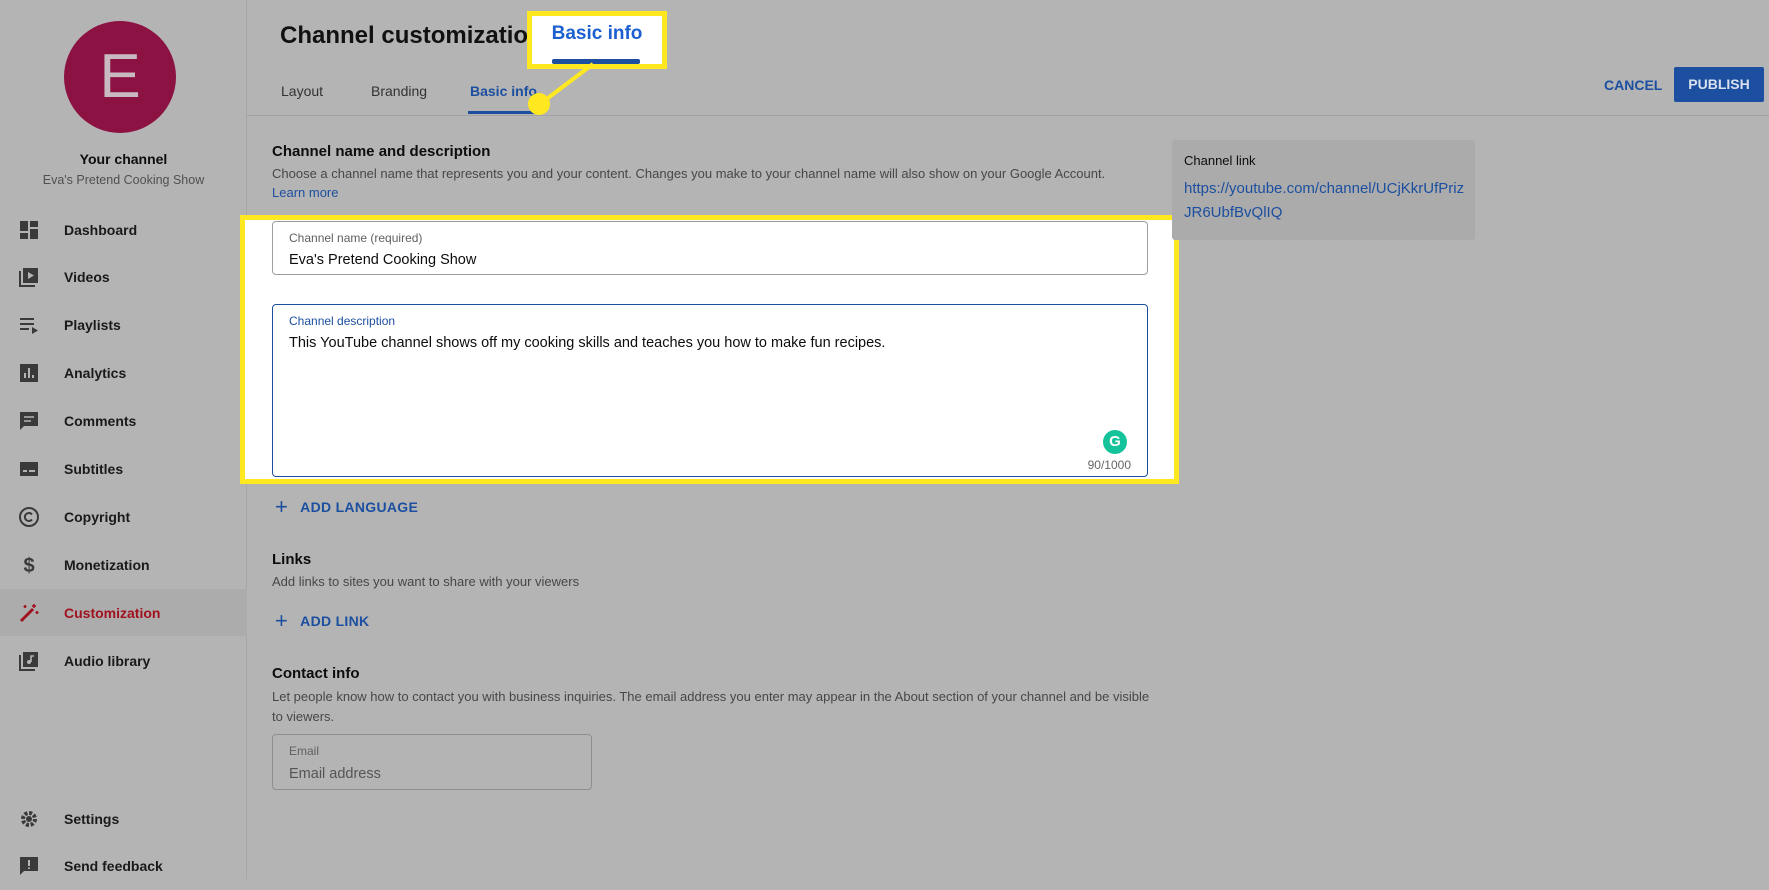 The height and width of the screenshot is (890, 1769). I want to click on character-counter: 90/1000, so click(1109, 465).